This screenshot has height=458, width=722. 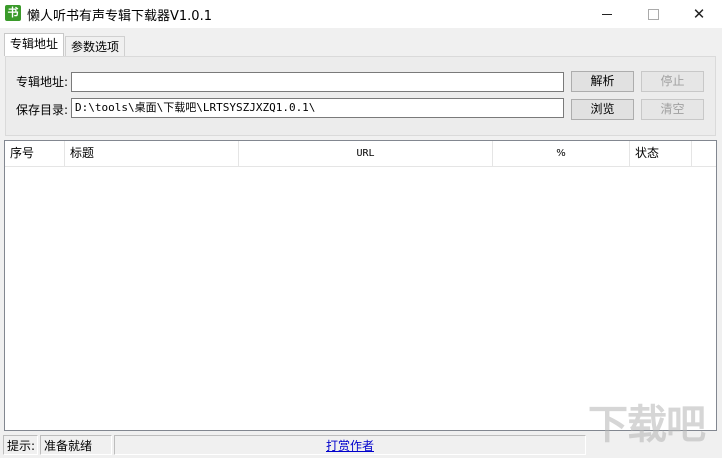 What do you see at coordinates (672, 109) in the screenshot?
I see `clear-button: 清空` at bounding box center [672, 109].